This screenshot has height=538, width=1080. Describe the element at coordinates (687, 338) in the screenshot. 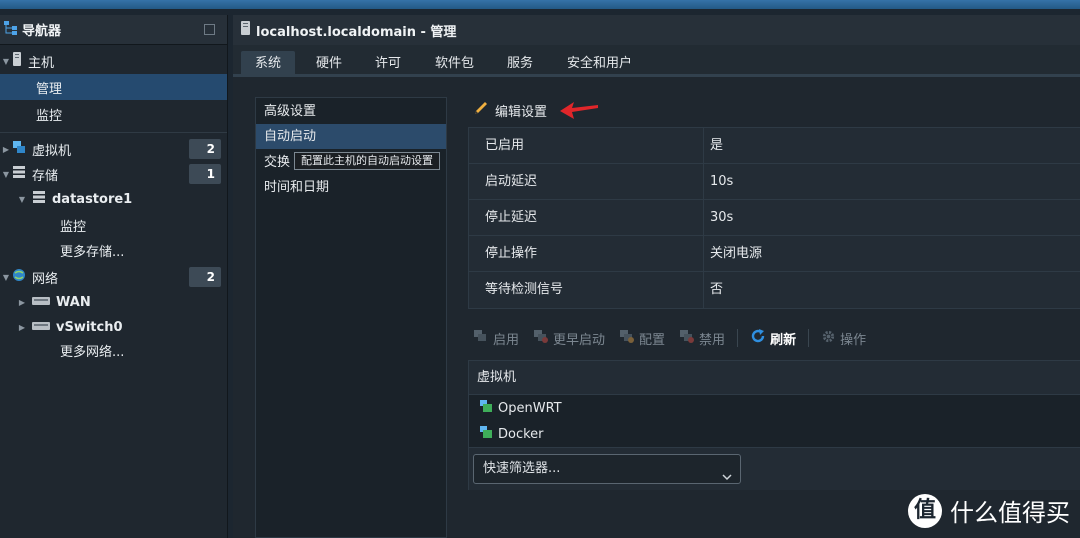

I see `vm-disable-icon` at that location.